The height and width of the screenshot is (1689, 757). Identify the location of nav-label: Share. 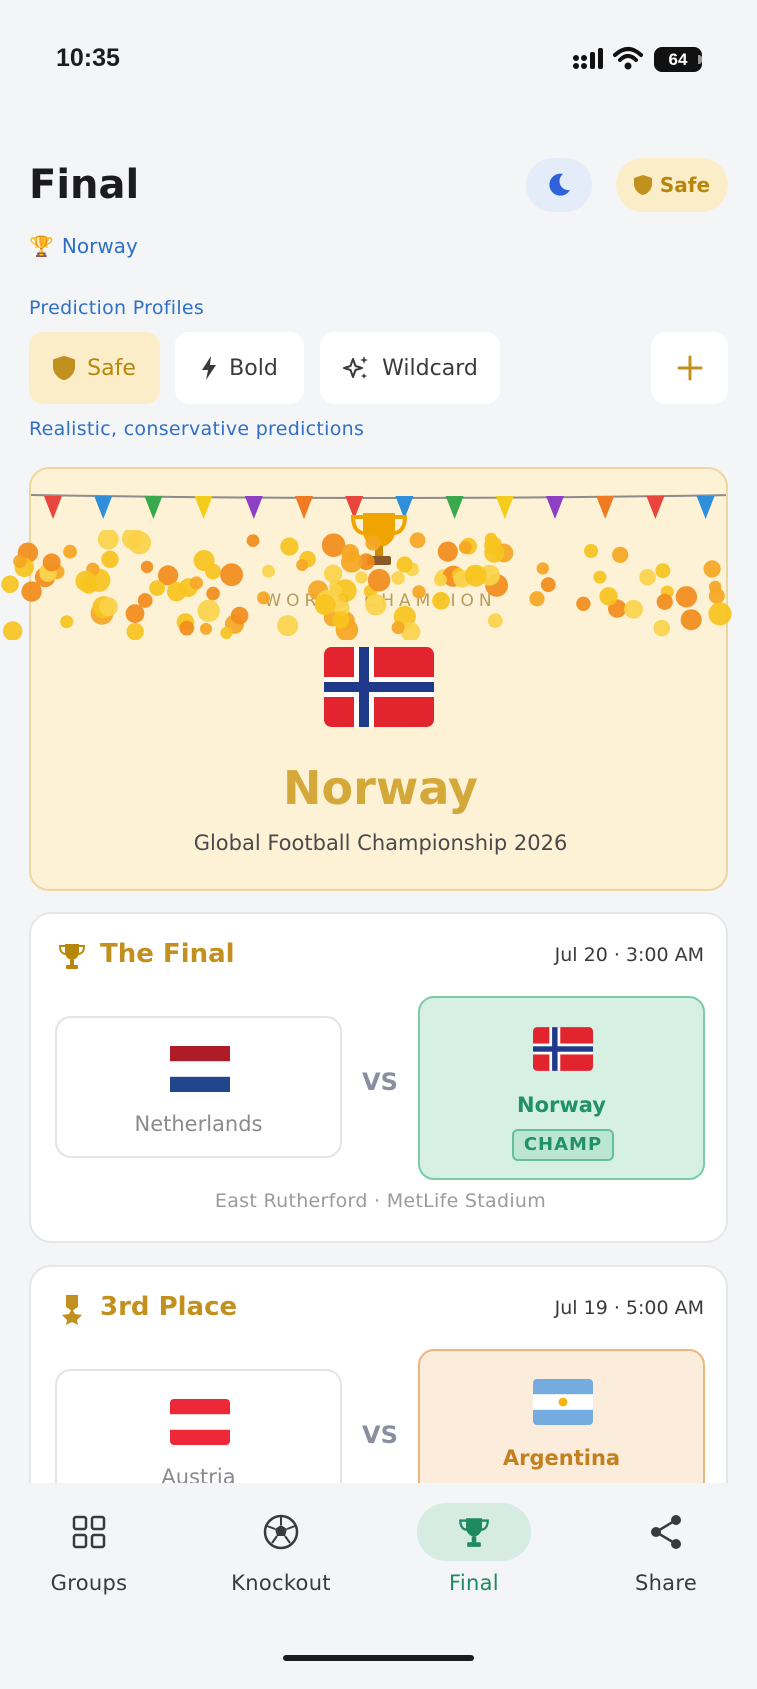
(666, 1583).